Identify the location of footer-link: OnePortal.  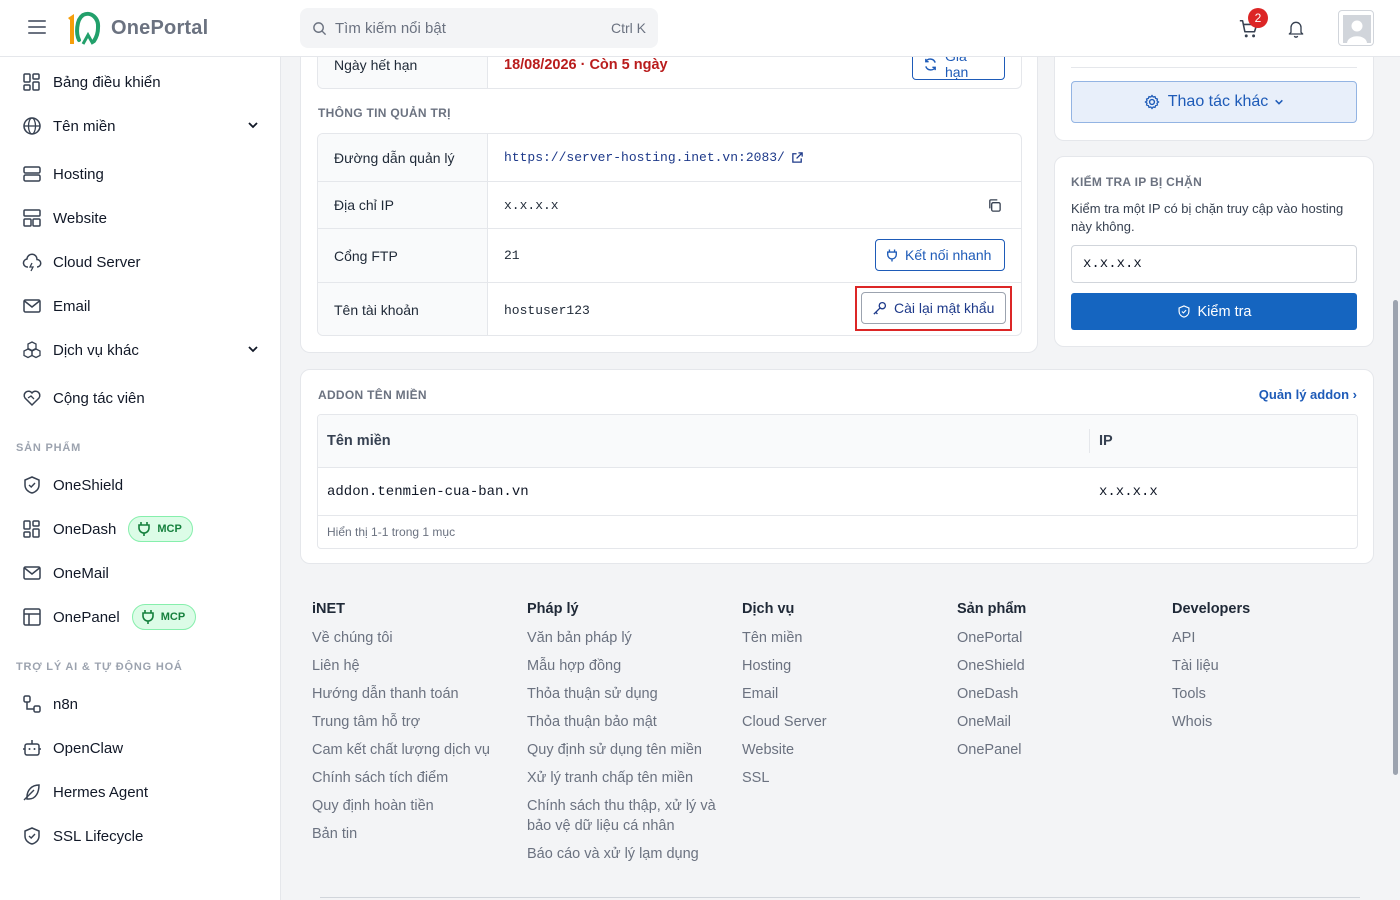
(1052, 638).